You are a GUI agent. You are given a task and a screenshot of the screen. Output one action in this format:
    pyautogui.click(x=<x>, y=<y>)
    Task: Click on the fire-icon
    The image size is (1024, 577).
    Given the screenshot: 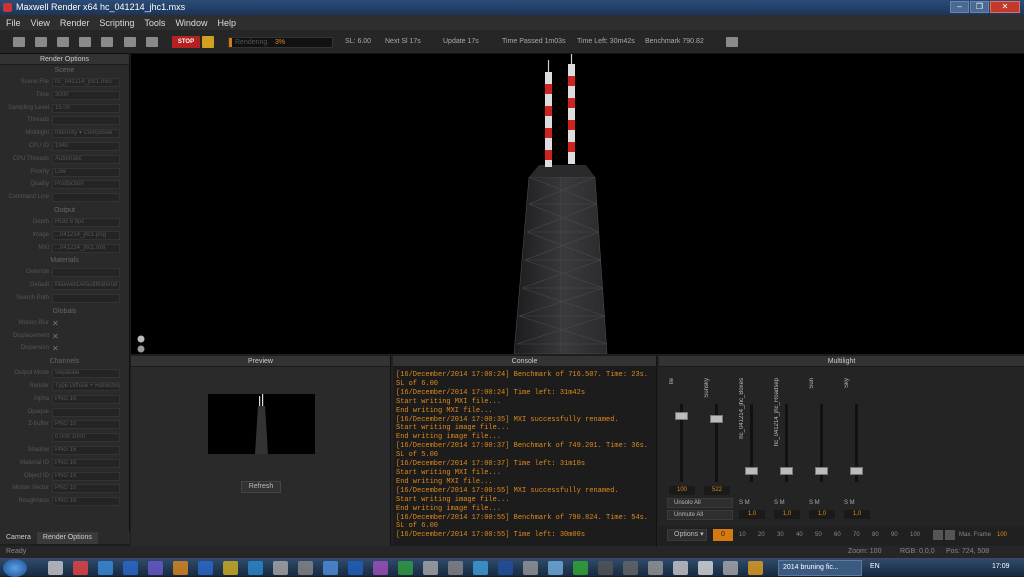 What is the action you would take?
    pyautogui.click(x=85, y=42)
    